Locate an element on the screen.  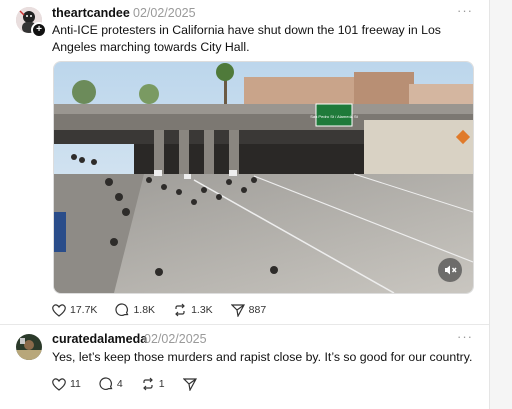
share-button: 887 is located at coordinates (248, 310).